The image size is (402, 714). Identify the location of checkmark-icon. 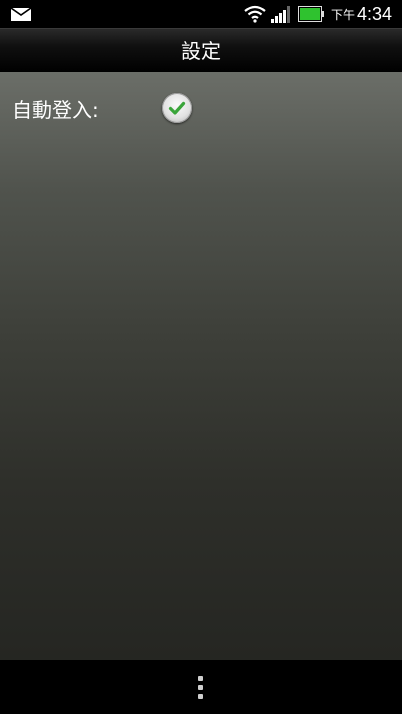
(177, 108).